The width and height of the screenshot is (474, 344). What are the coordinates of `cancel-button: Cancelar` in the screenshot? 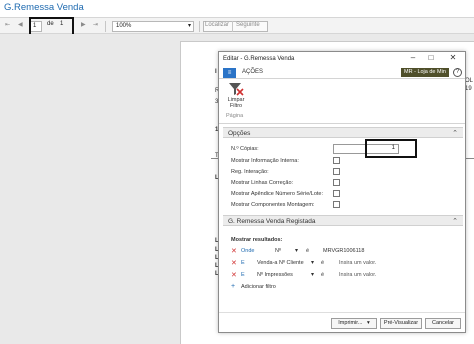 It's located at (443, 323).